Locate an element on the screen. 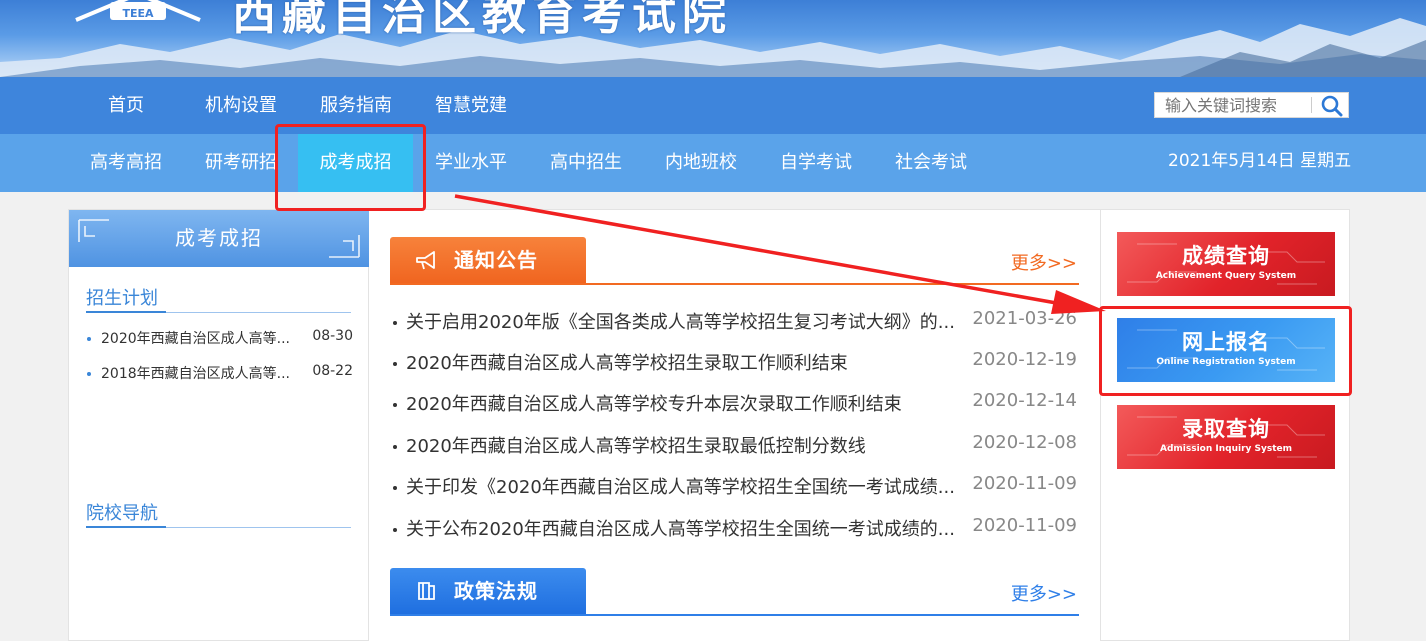  nav-home: 首页 is located at coordinates (126, 105).